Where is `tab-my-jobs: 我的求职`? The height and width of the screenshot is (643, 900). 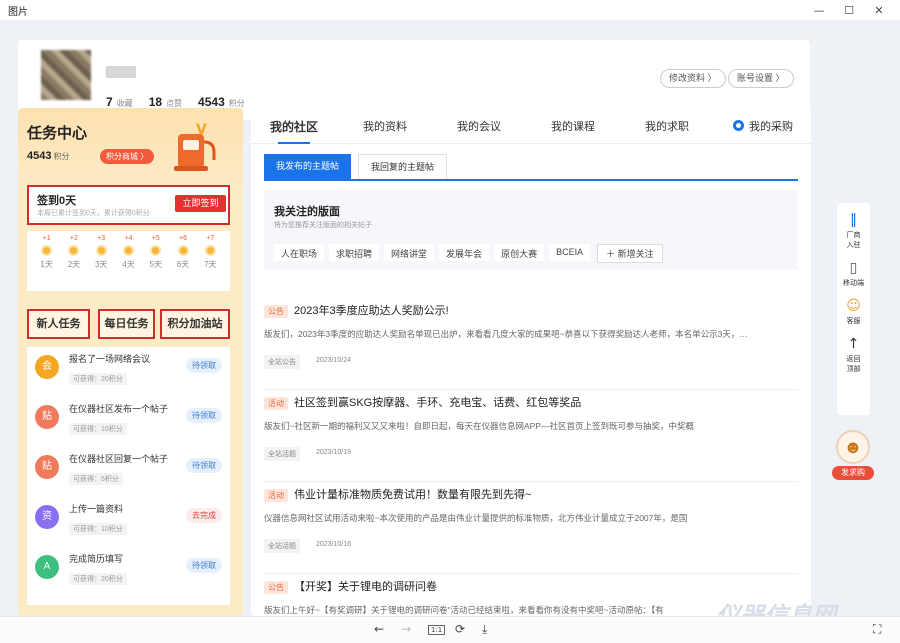
tab-my-jobs: 我的求职 is located at coordinates (667, 126).